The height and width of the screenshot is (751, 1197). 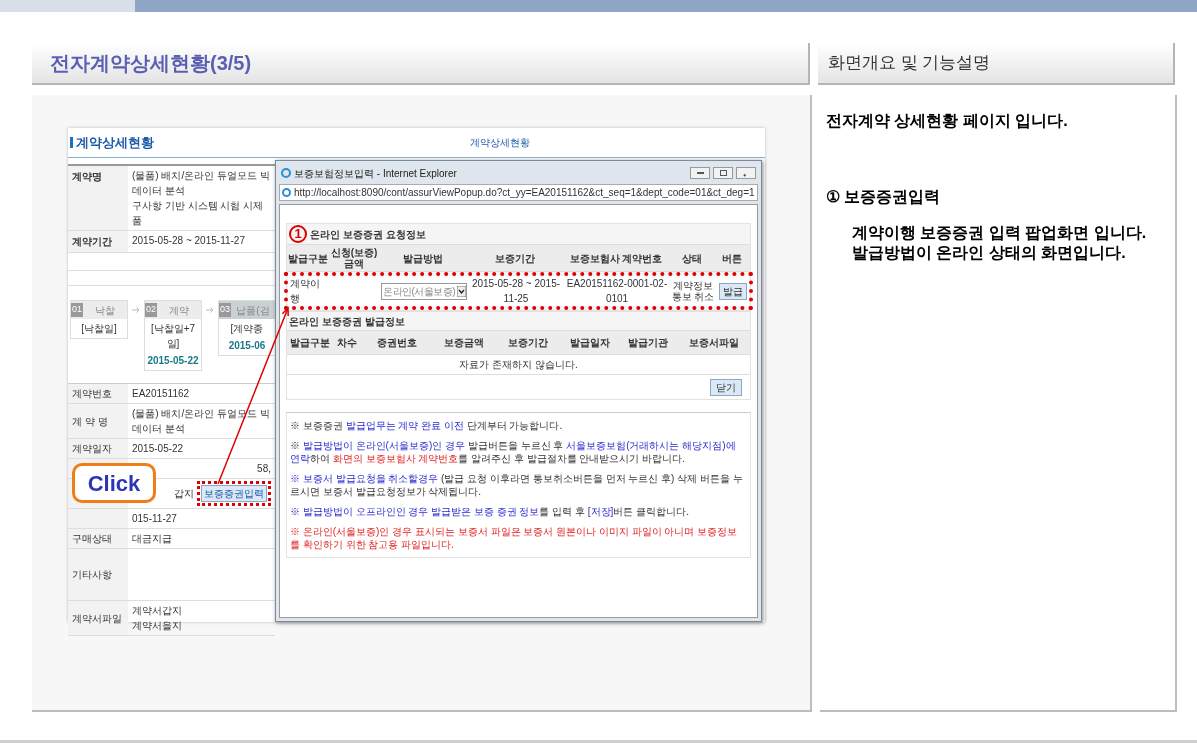 I want to click on step-number: 02, so click(x=151, y=310).